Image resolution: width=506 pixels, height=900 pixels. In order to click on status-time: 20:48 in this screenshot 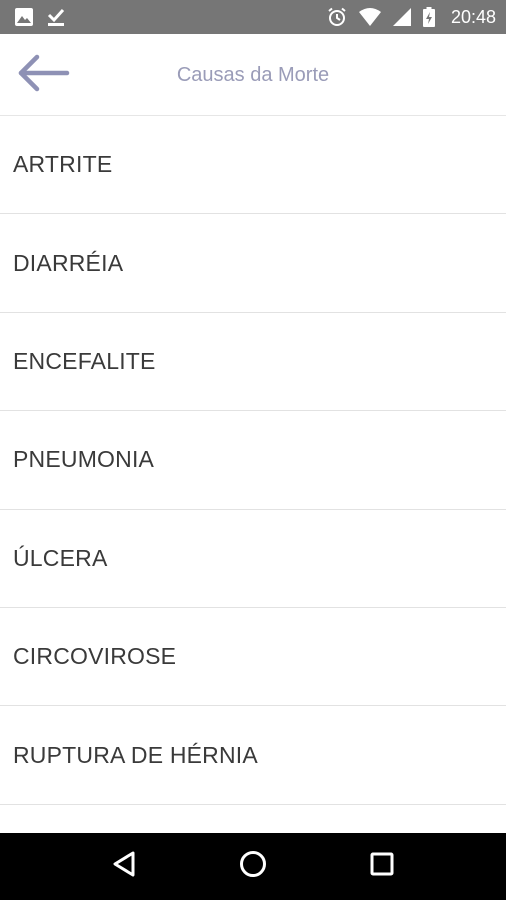, I will do `click(473, 16)`.